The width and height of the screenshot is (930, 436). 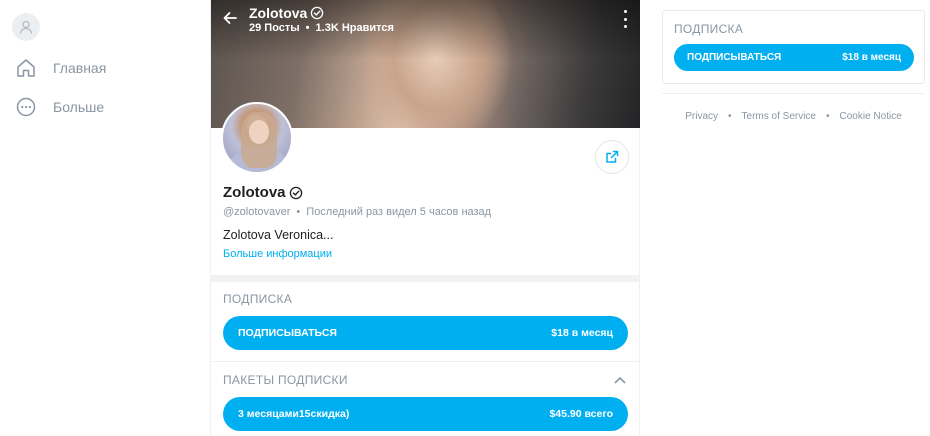 What do you see at coordinates (26, 107) in the screenshot?
I see `more-icon` at bounding box center [26, 107].